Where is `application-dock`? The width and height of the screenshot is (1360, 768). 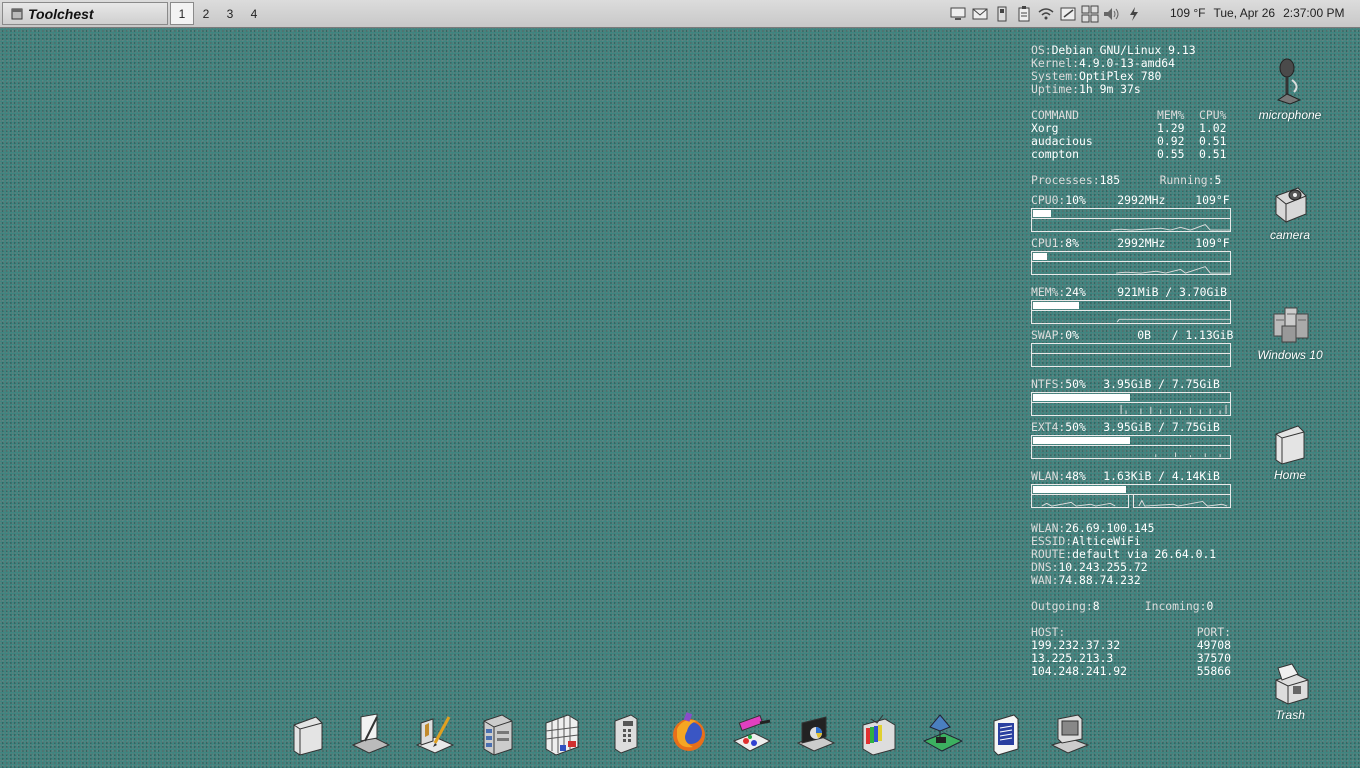
application-dock is located at coordinates (689, 734).